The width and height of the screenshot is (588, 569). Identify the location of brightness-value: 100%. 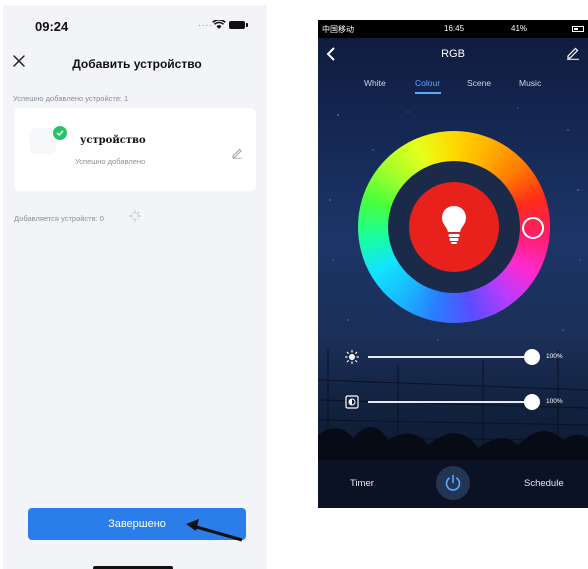
(554, 356).